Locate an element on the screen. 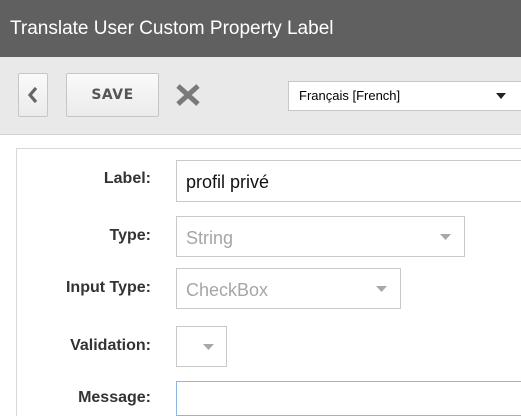 The height and width of the screenshot is (416, 521). label-field-caption: Label: is located at coordinates (127, 178).